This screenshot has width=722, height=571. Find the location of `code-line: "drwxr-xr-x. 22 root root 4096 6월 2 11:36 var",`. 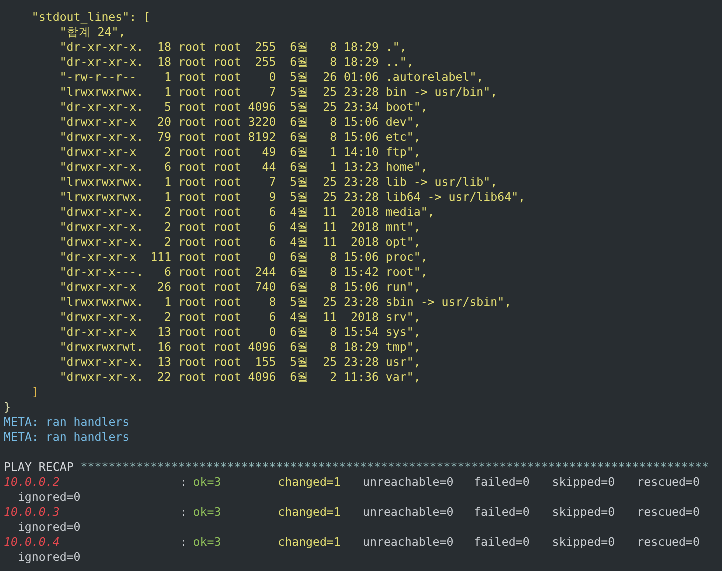

code-line: "drwxr-xr-x. 22 root root 4096 6월 2 11:36 var", is located at coordinates (240, 377).